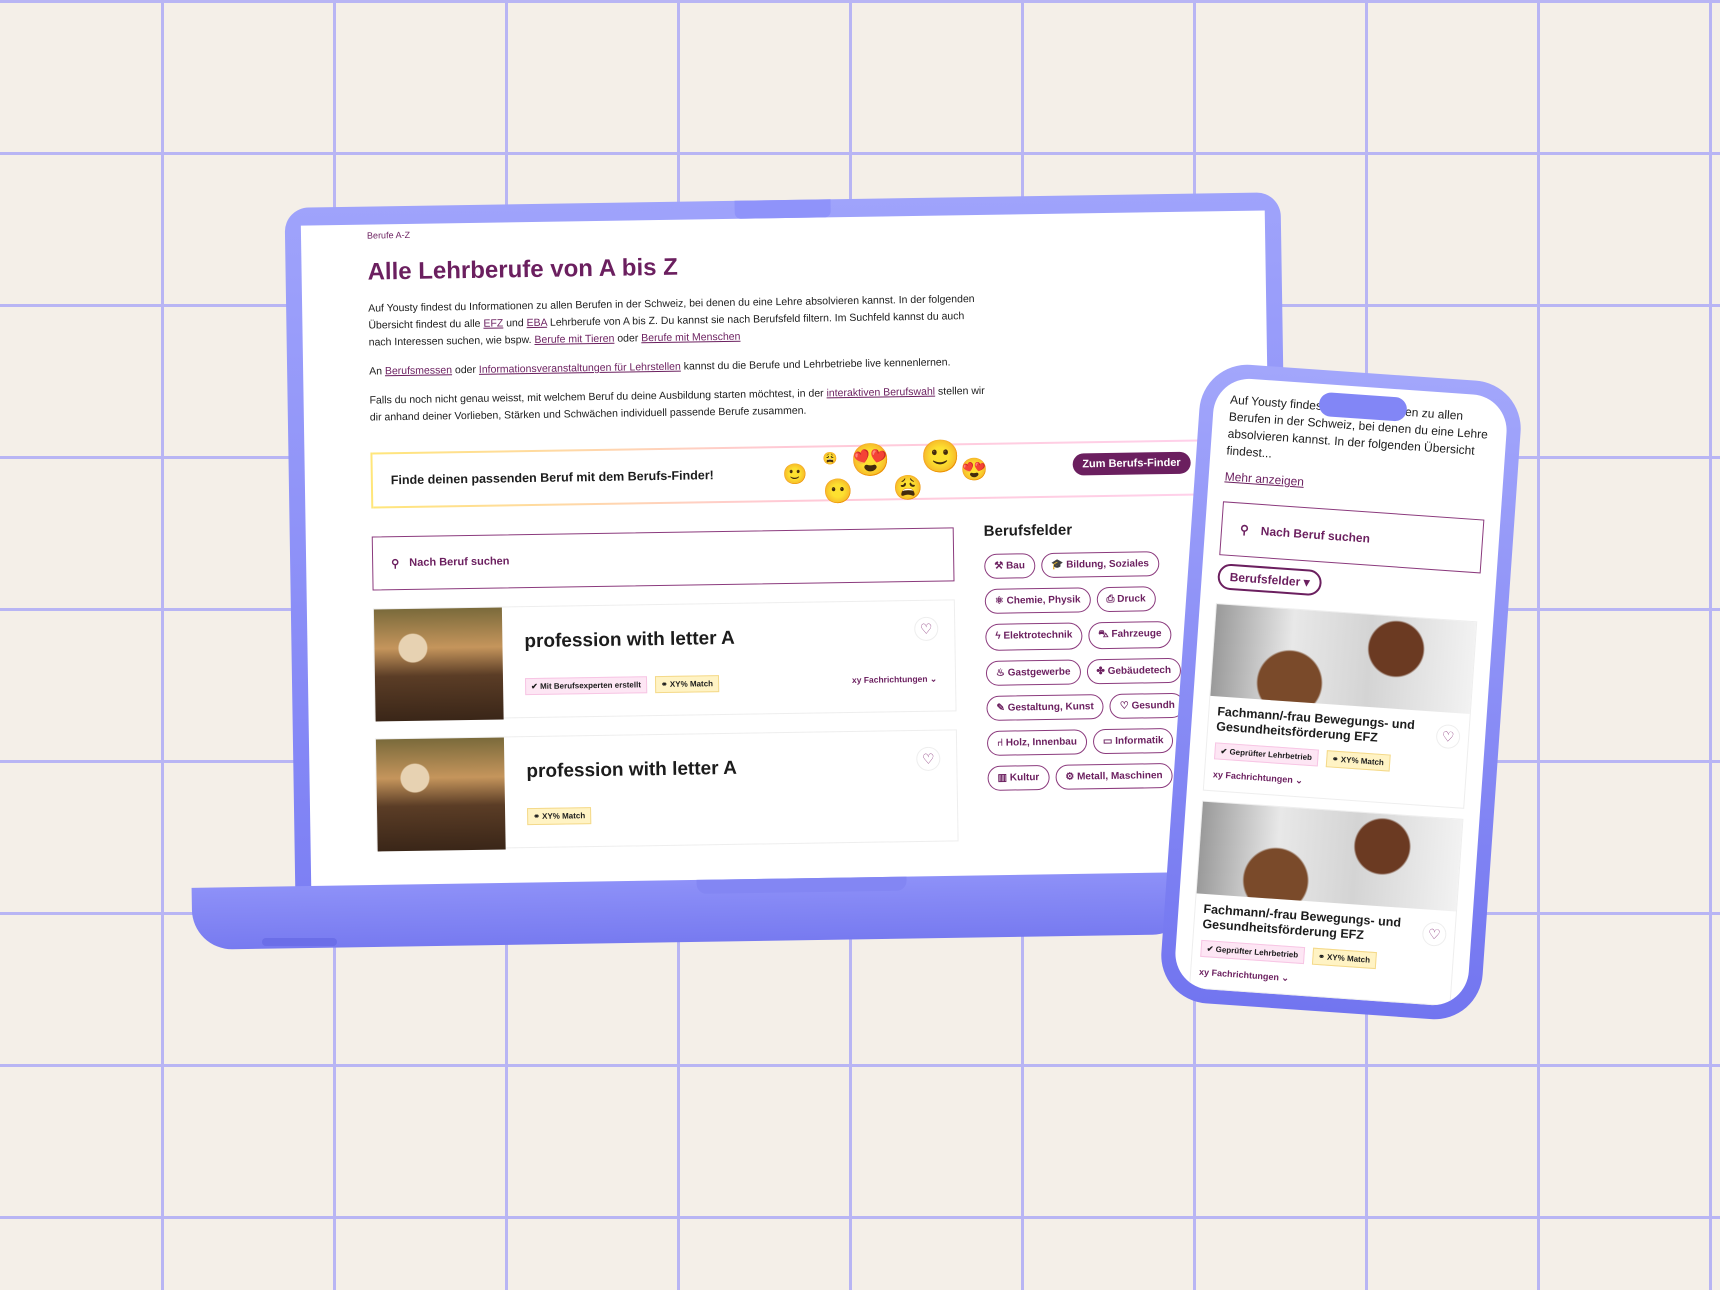 This screenshot has height=1290, width=1720. What do you see at coordinates (1271, 755) in the screenshot?
I see `verified-label: Geprüfter Lehrbetrieb` at bounding box center [1271, 755].